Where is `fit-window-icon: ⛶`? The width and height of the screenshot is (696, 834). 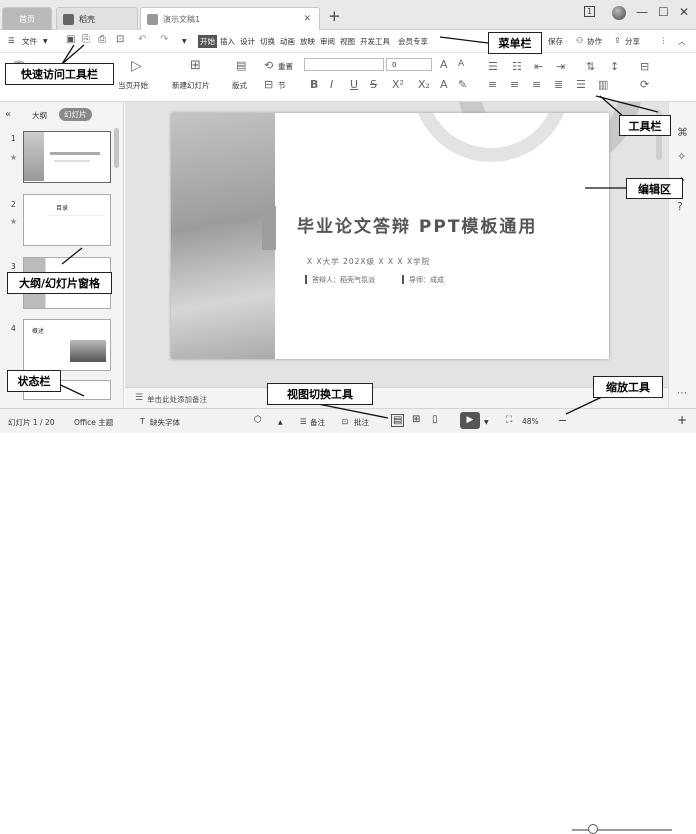 fit-window-icon: ⛶ is located at coordinates (509, 420).